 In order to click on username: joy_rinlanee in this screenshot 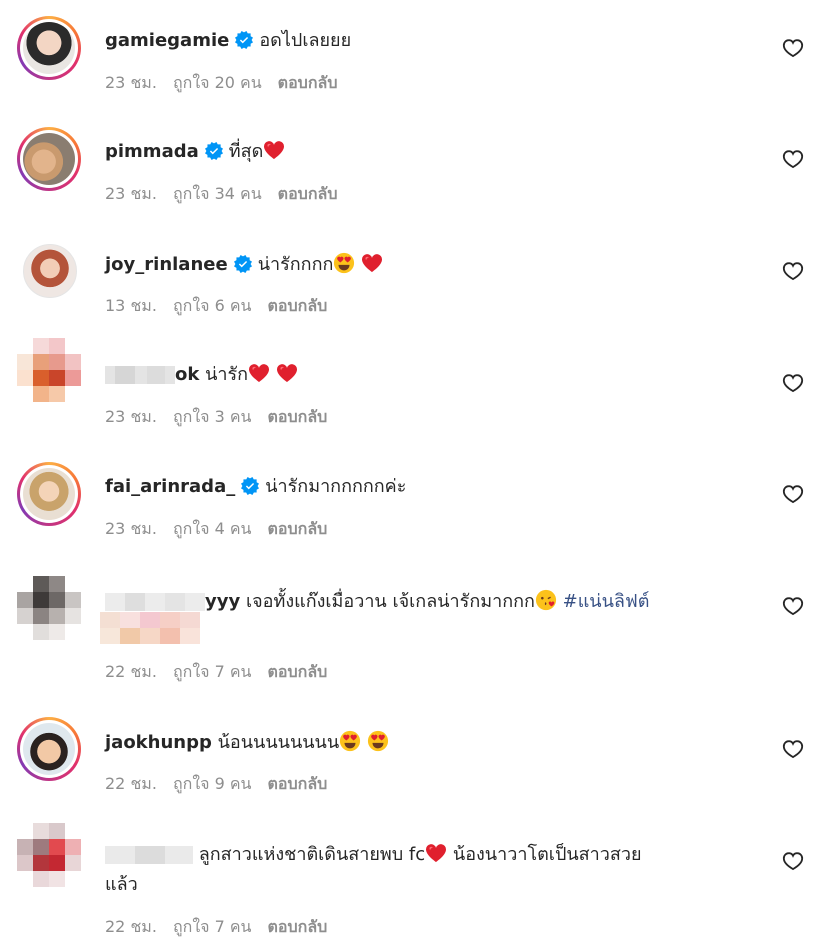, I will do `click(166, 264)`.